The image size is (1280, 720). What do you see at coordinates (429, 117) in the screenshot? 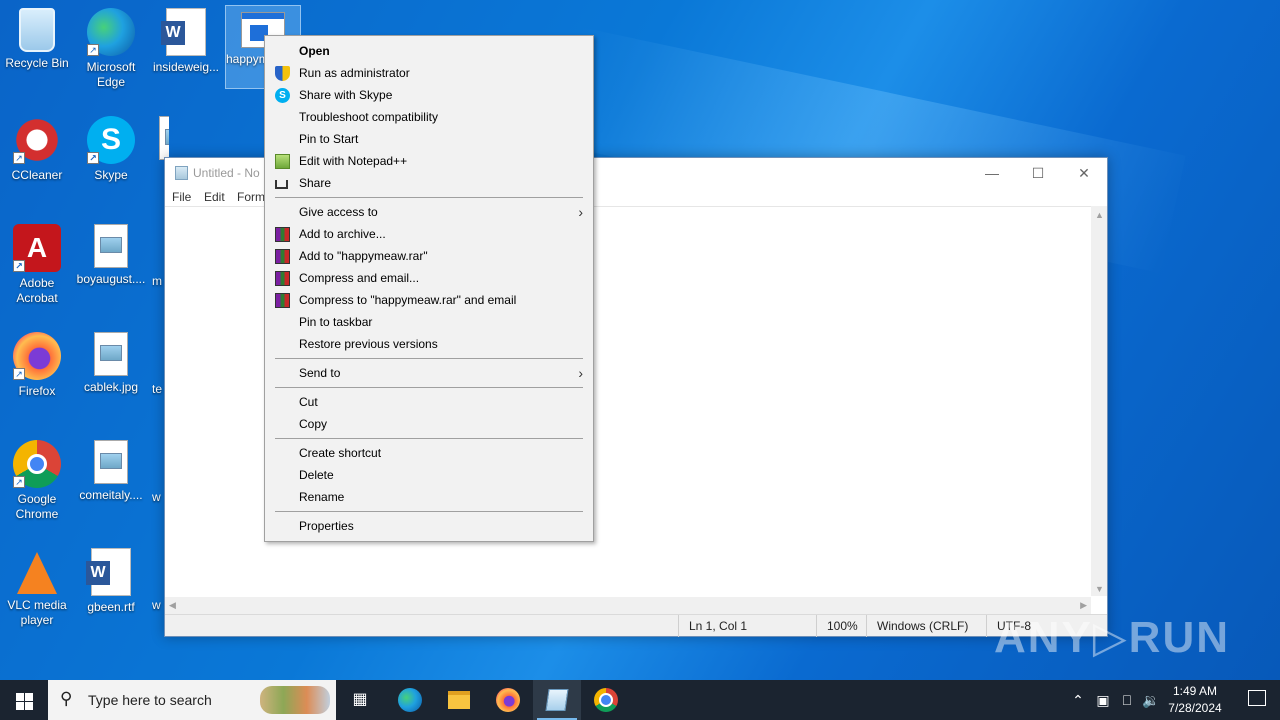
I see `menu-item-troubleshoot: Troubleshoot compatibility` at bounding box center [429, 117].